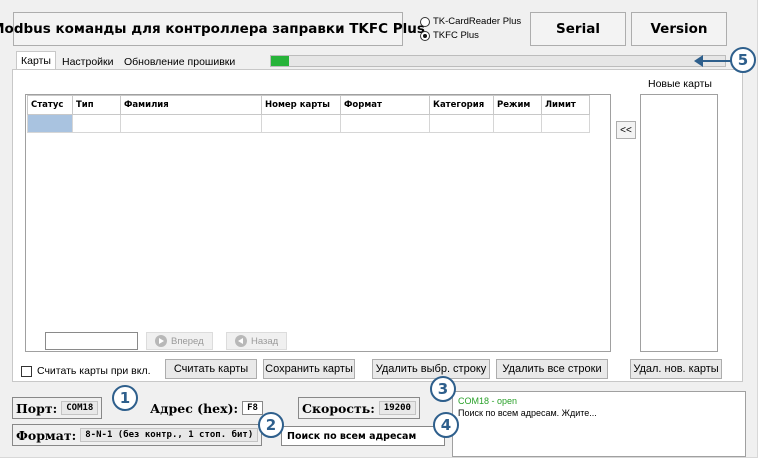 The image size is (758, 458). Describe the element at coordinates (425, 35) in the screenshot. I see `radio-circle-selected` at that location.